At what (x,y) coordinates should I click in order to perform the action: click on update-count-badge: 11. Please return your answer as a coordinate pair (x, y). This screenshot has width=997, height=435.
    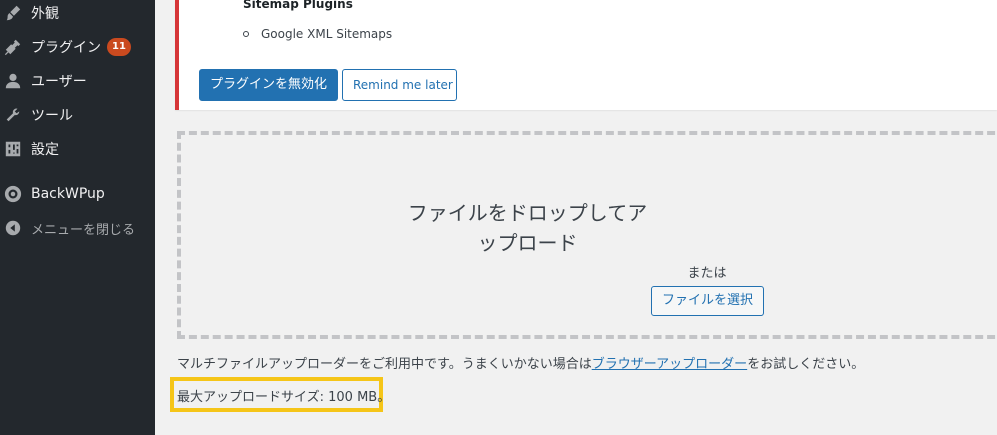
    Looking at the image, I should click on (119, 47).